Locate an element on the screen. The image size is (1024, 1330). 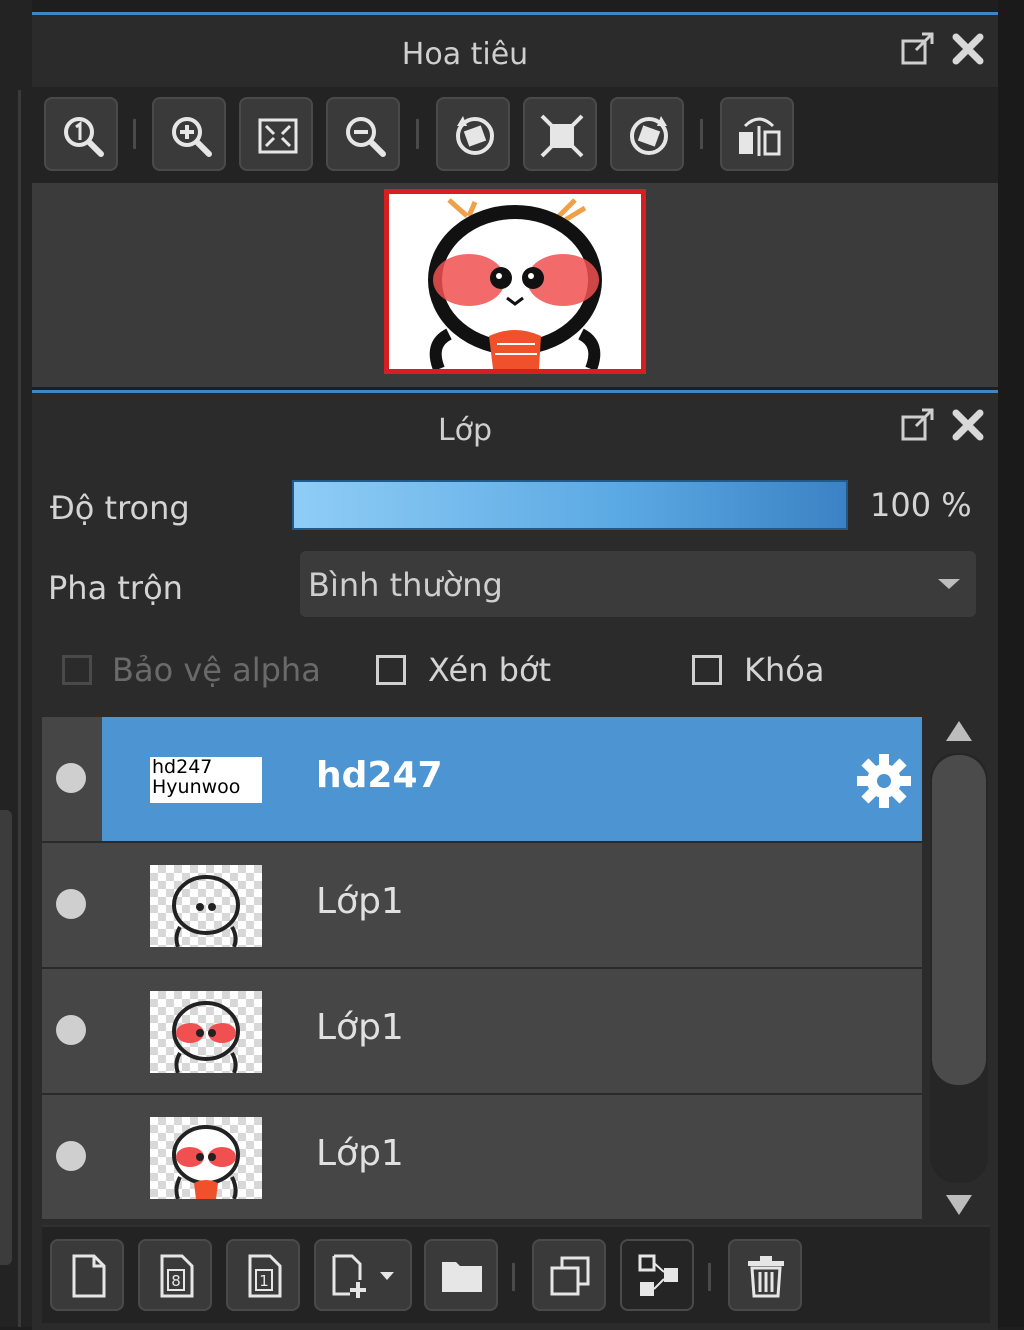
left-divider is located at coordinates (19, 708).